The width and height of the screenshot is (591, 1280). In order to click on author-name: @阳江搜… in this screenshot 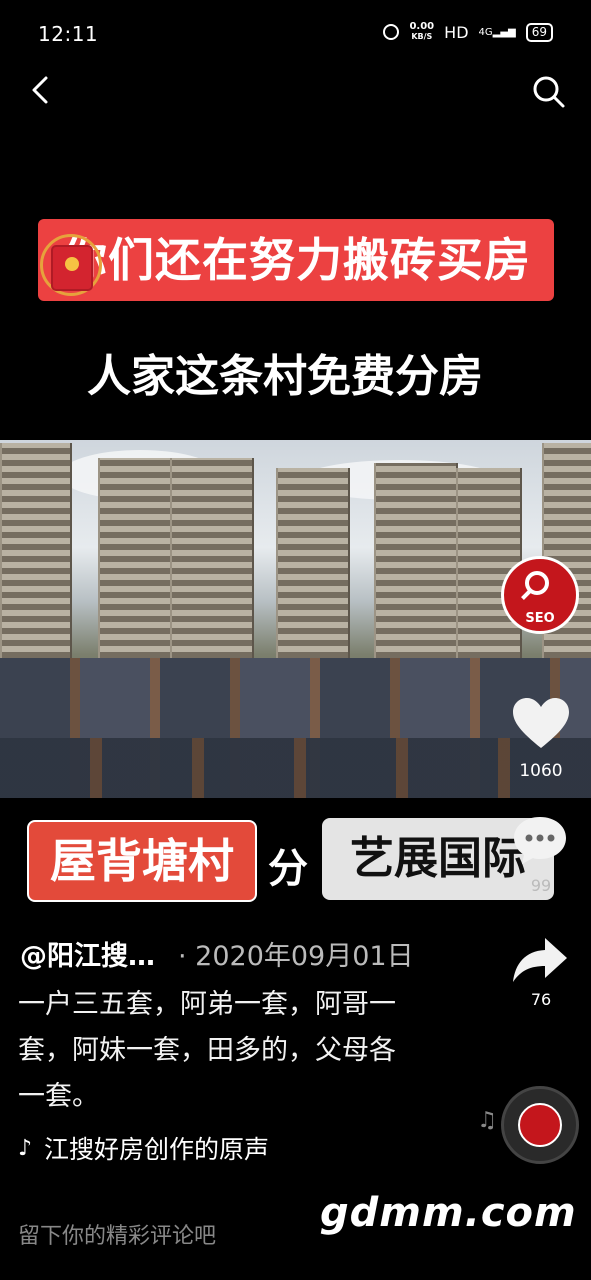, I will do `click(87, 953)`.